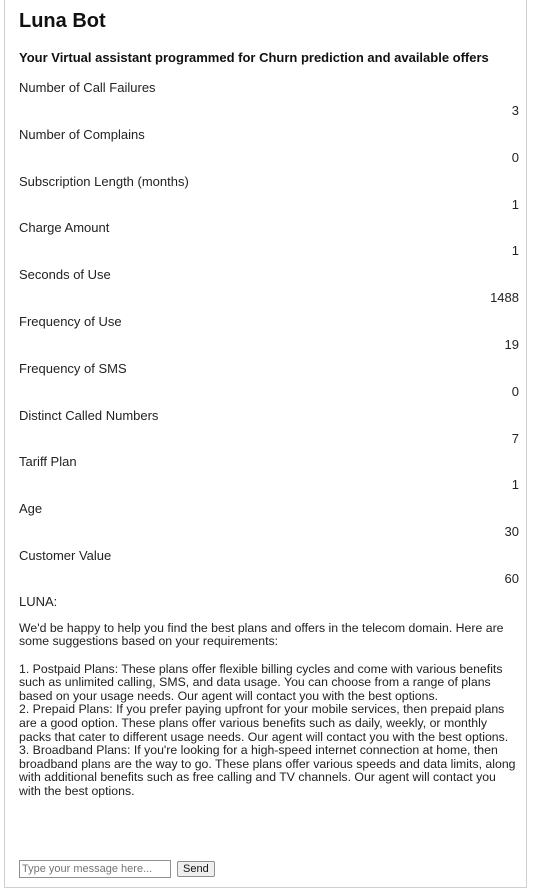 Image resolution: width=533 pixels, height=890 pixels. What do you see at coordinates (104, 181) in the screenshot?
I see `bot-question: Subscription Length (months)` at bounding box center [104, 181].